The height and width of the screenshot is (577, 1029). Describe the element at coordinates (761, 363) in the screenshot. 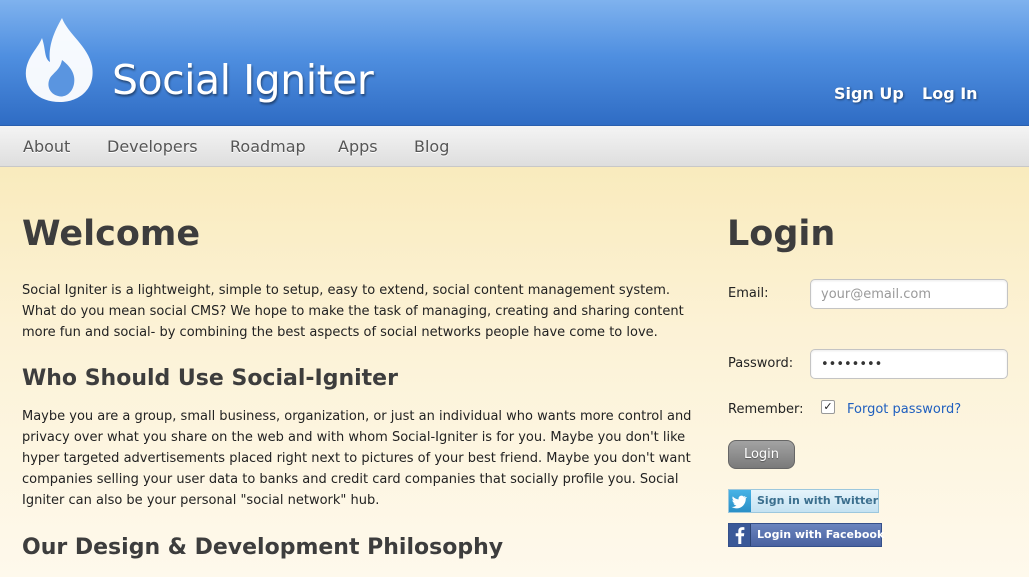

I see `password-label: Password:` at that location.